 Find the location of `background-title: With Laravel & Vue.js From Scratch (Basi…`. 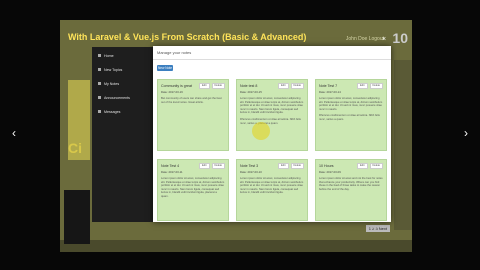

background-title: With Laravel & Vue.js From Scratch (Basi… is located at coordinates (187, 37).